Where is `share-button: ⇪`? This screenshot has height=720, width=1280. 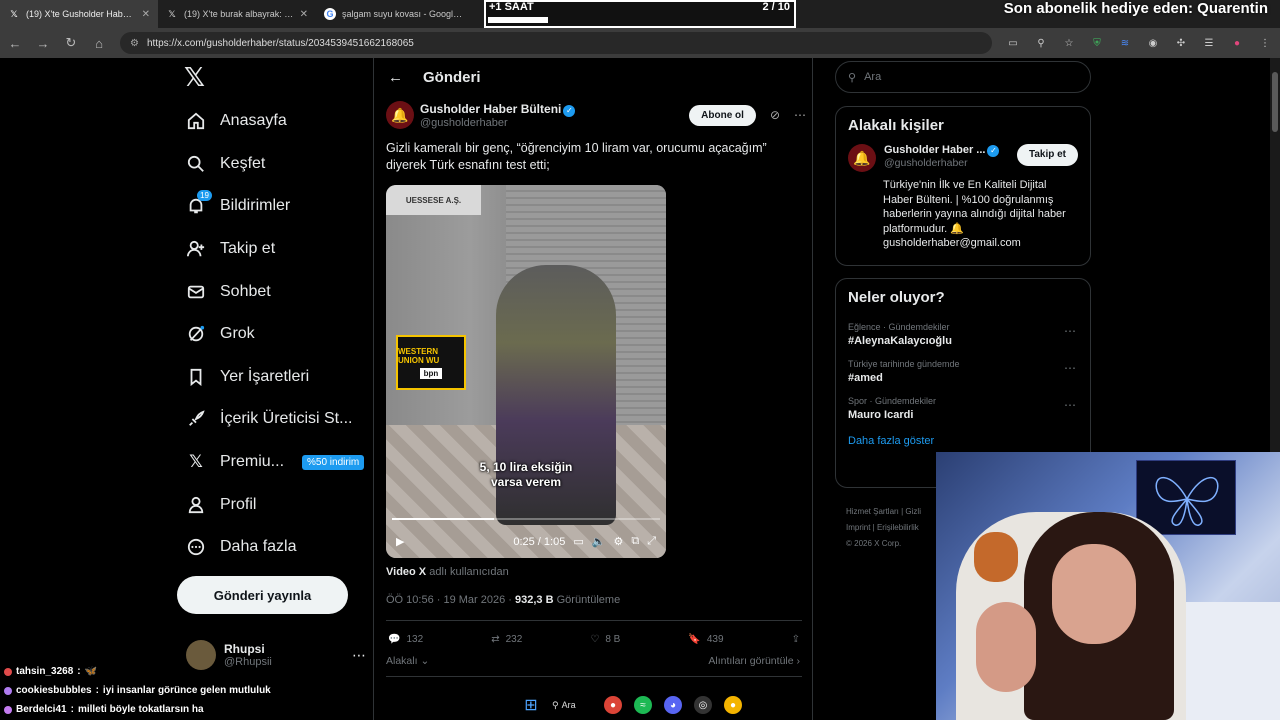
share-button: ⇪ is located at coordinates (796, 639).